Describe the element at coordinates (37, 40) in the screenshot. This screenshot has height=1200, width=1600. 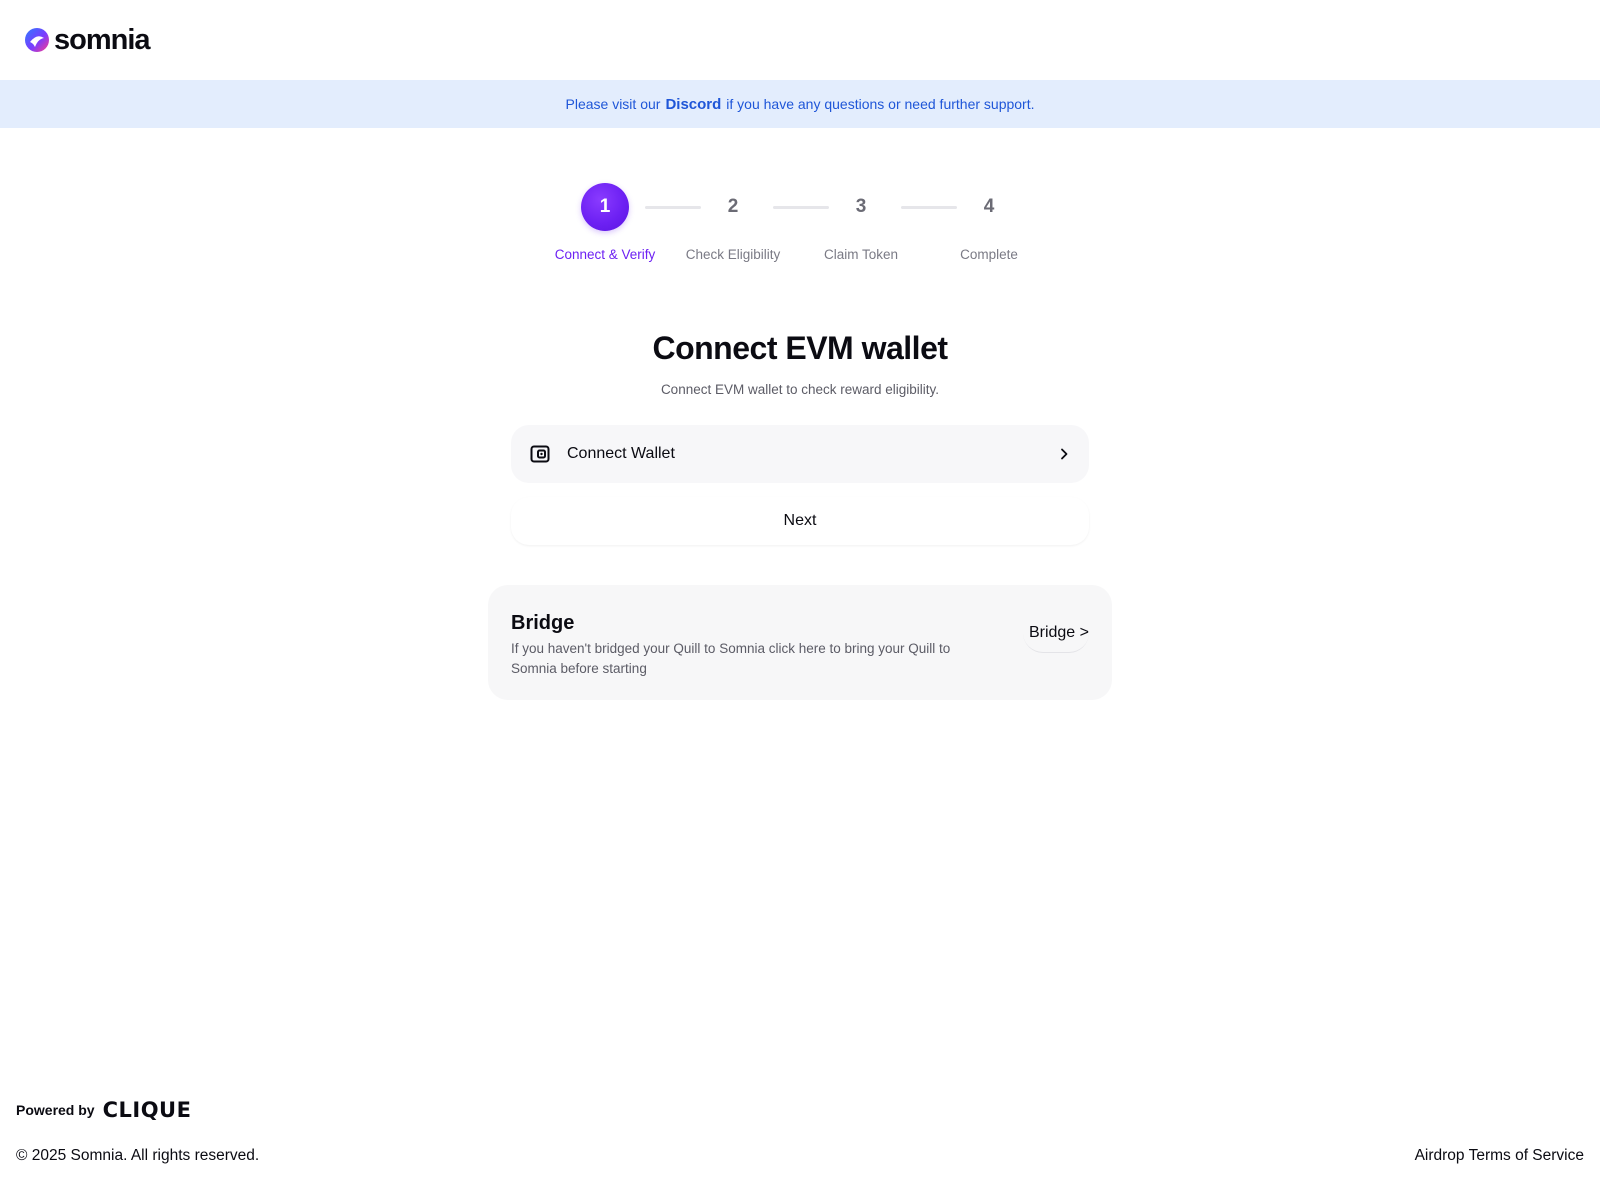
I see `somnia-logo-icon` at that location.